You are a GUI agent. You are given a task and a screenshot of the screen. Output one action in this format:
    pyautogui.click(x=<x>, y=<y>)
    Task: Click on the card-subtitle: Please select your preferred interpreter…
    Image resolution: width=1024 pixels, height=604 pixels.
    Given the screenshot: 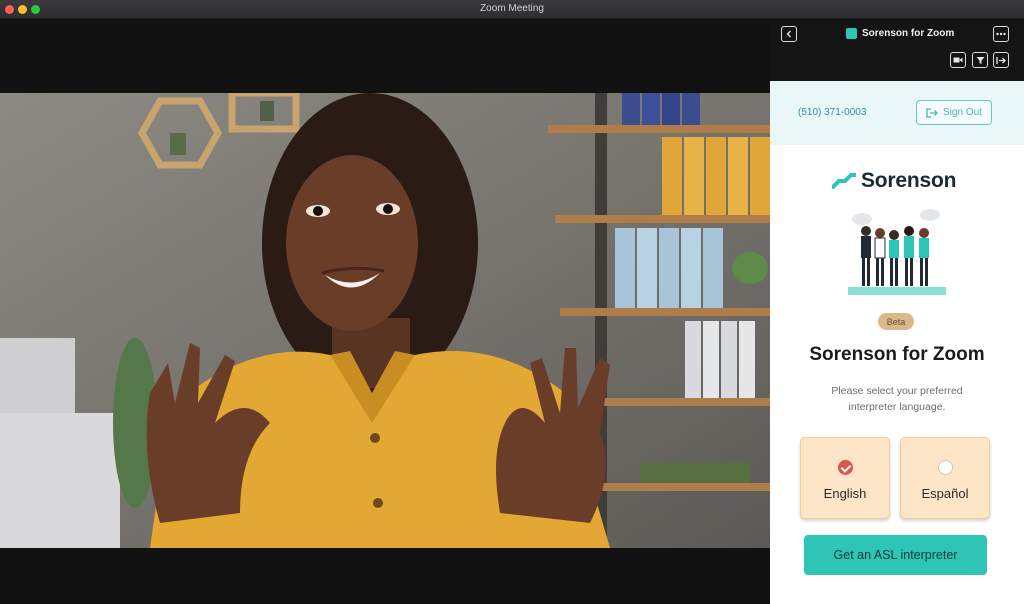 What is the action you would take?
    pyautogui.click(x=897, y=399)
    